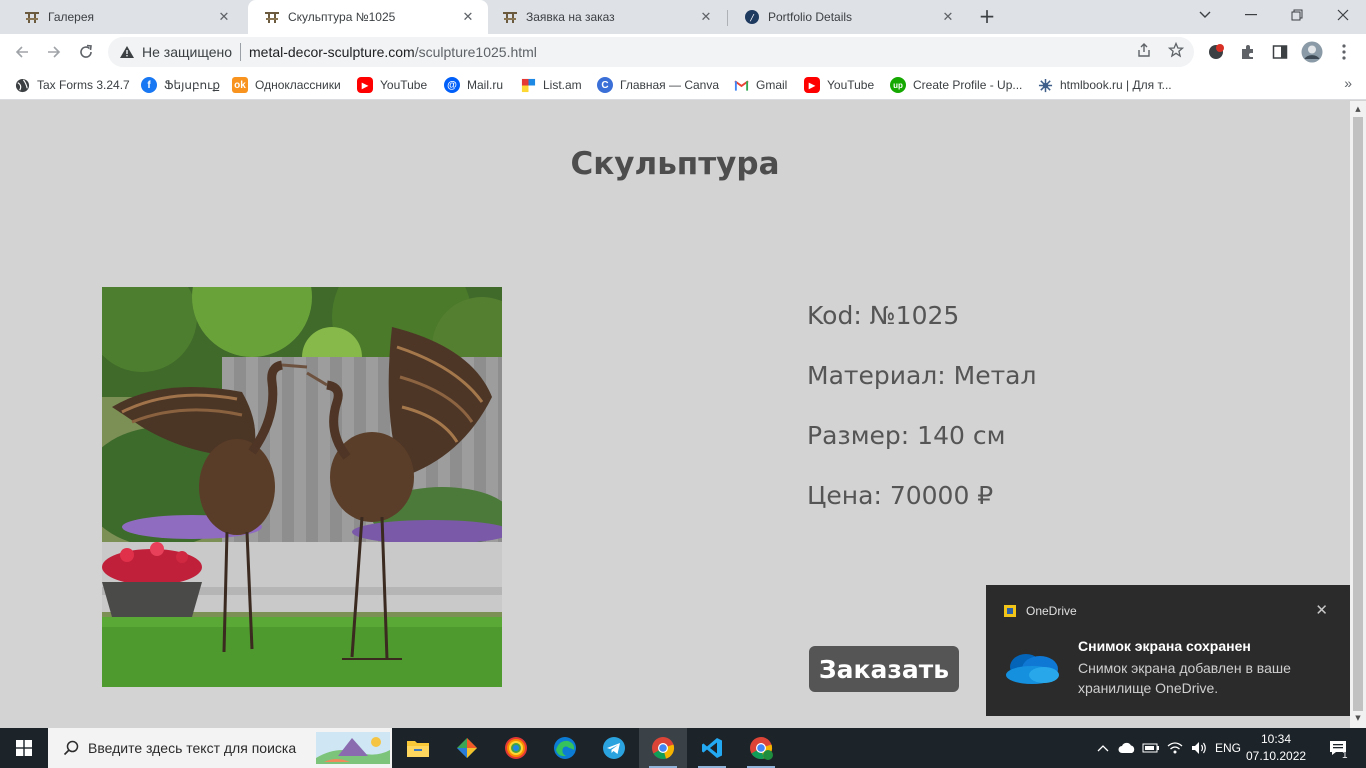 This screenshot has height=768, width=1366. I want to click on vscode-icon, so click(712, 748).